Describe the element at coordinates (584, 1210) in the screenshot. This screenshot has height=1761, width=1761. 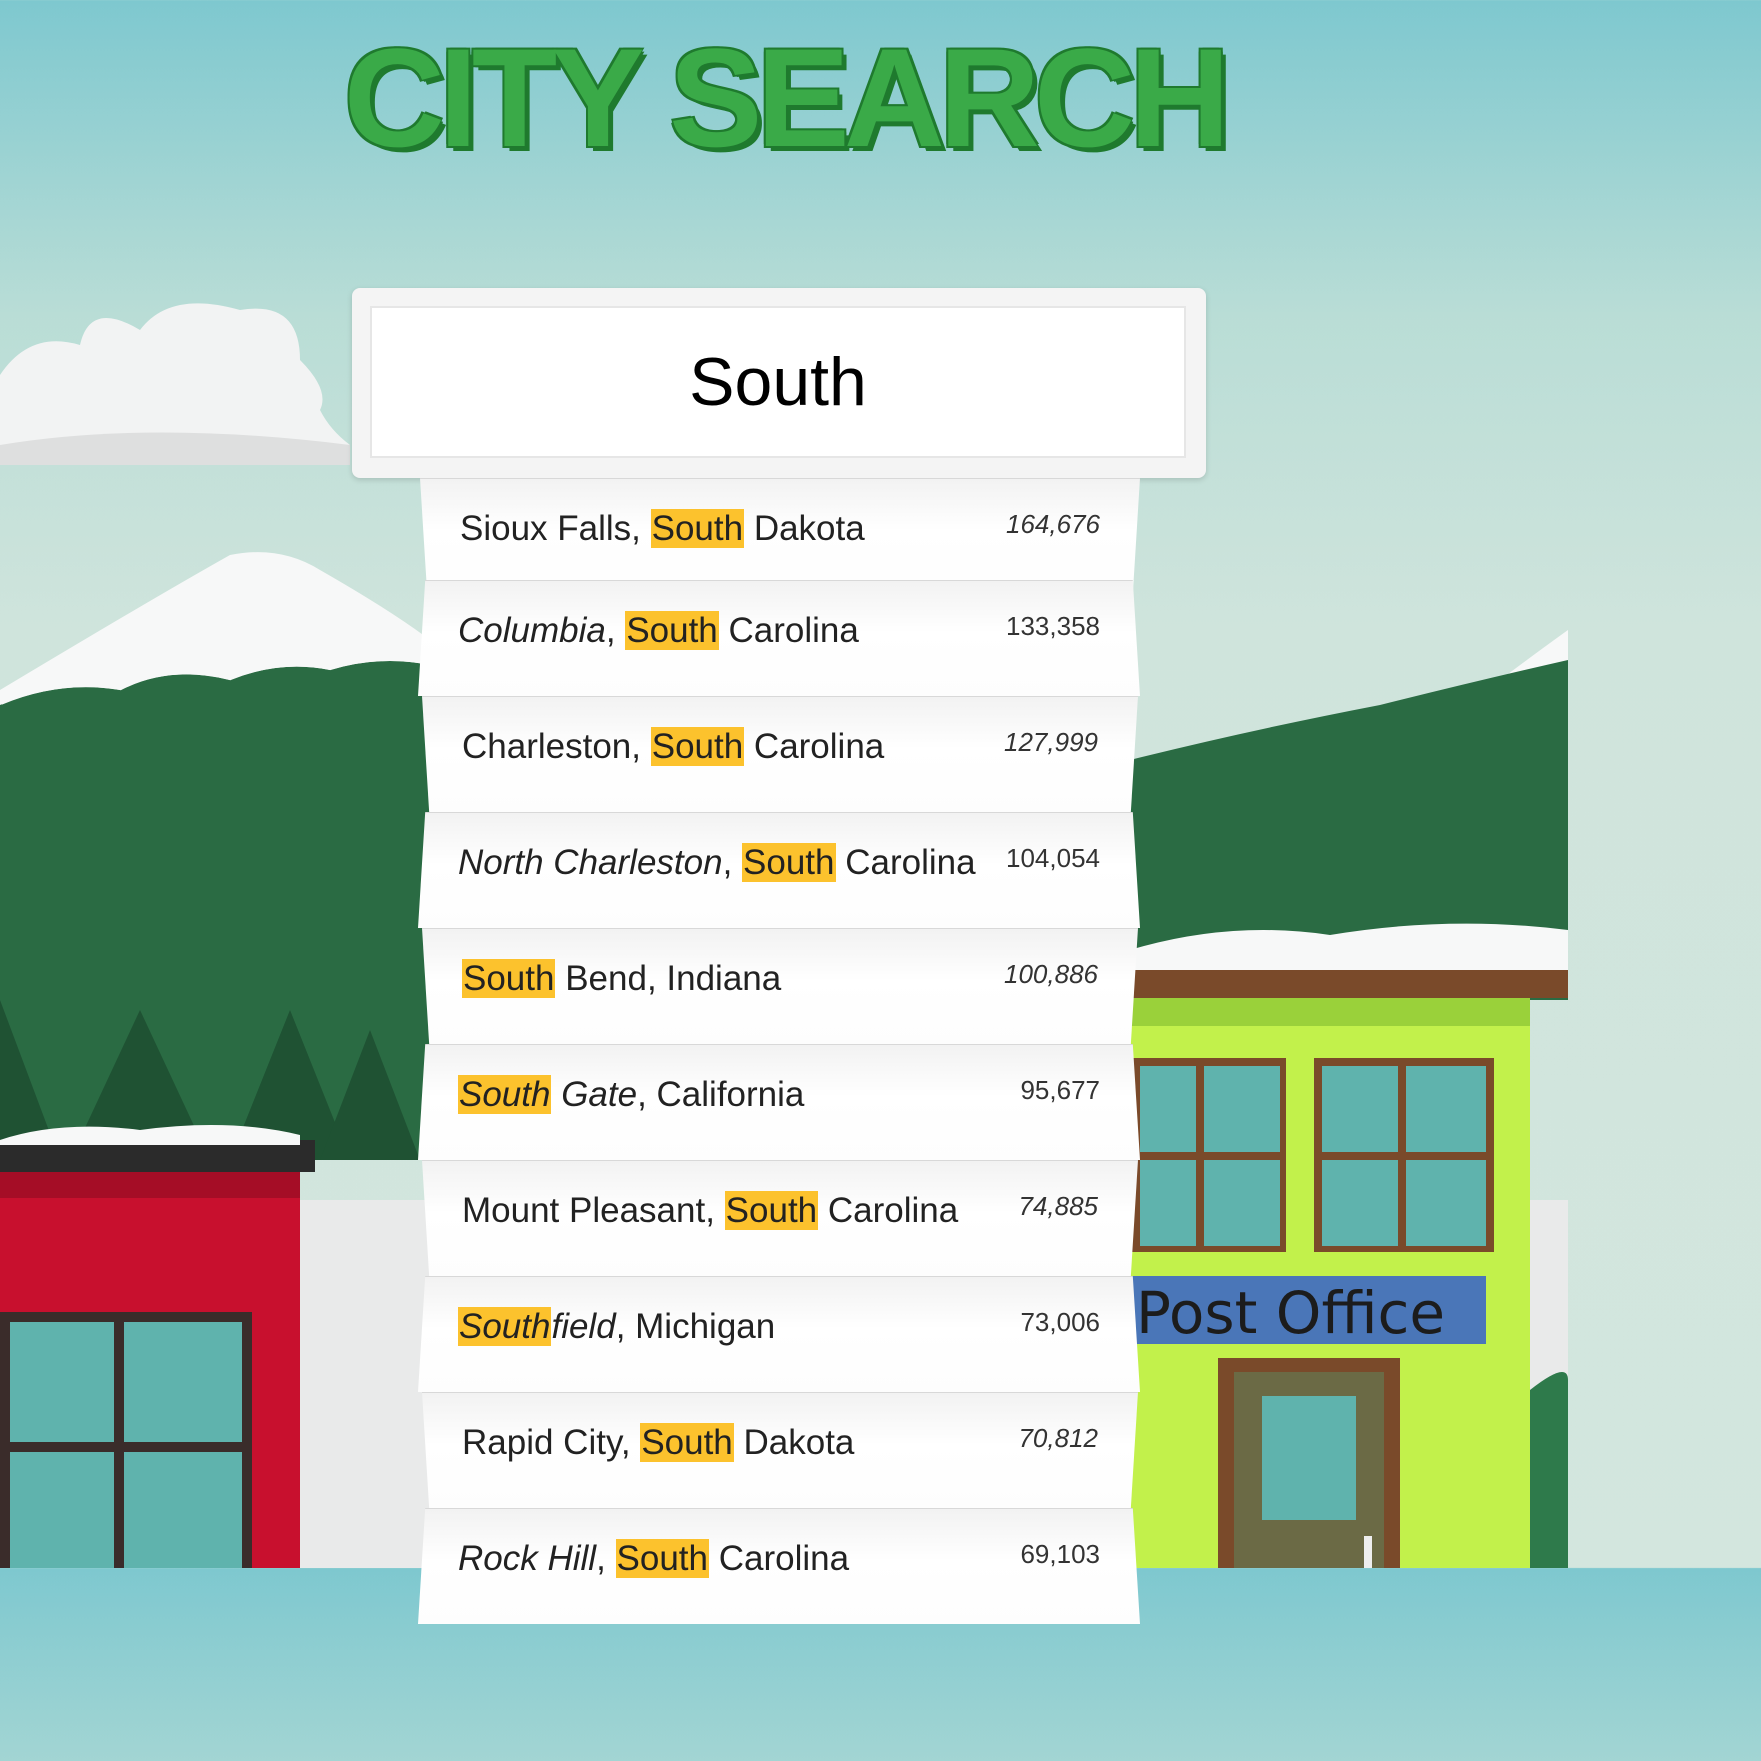
I see `result-city: Mount Pleasant` at that location.